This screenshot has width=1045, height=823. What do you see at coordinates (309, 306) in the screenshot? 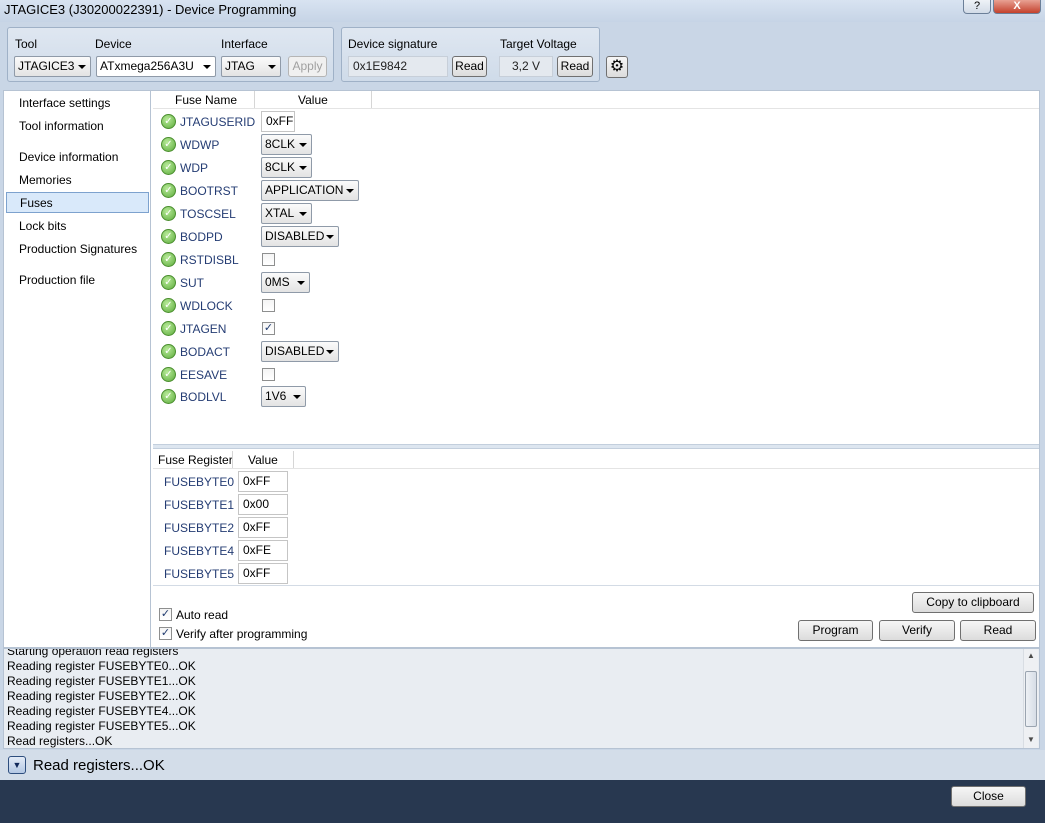
I see `fuse-row-wdlock: ✓ WDLOCK` at bounding box center [309, 306].